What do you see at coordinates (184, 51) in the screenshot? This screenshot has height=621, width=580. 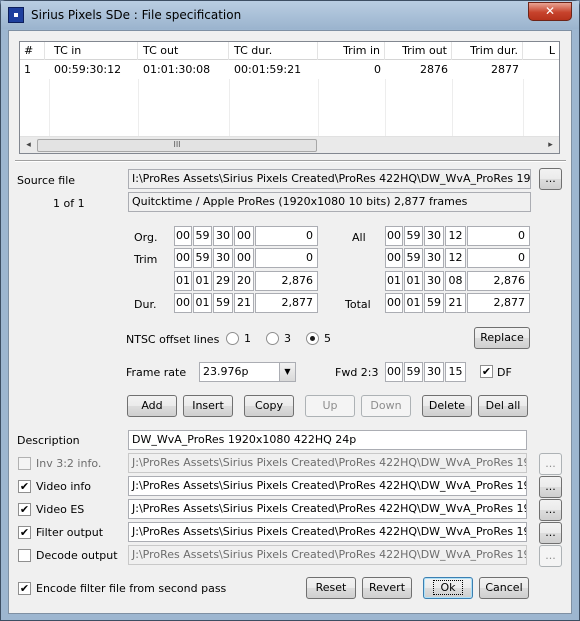 I see `column-header-tc-out: TC out` at bounding box center [184, 51].